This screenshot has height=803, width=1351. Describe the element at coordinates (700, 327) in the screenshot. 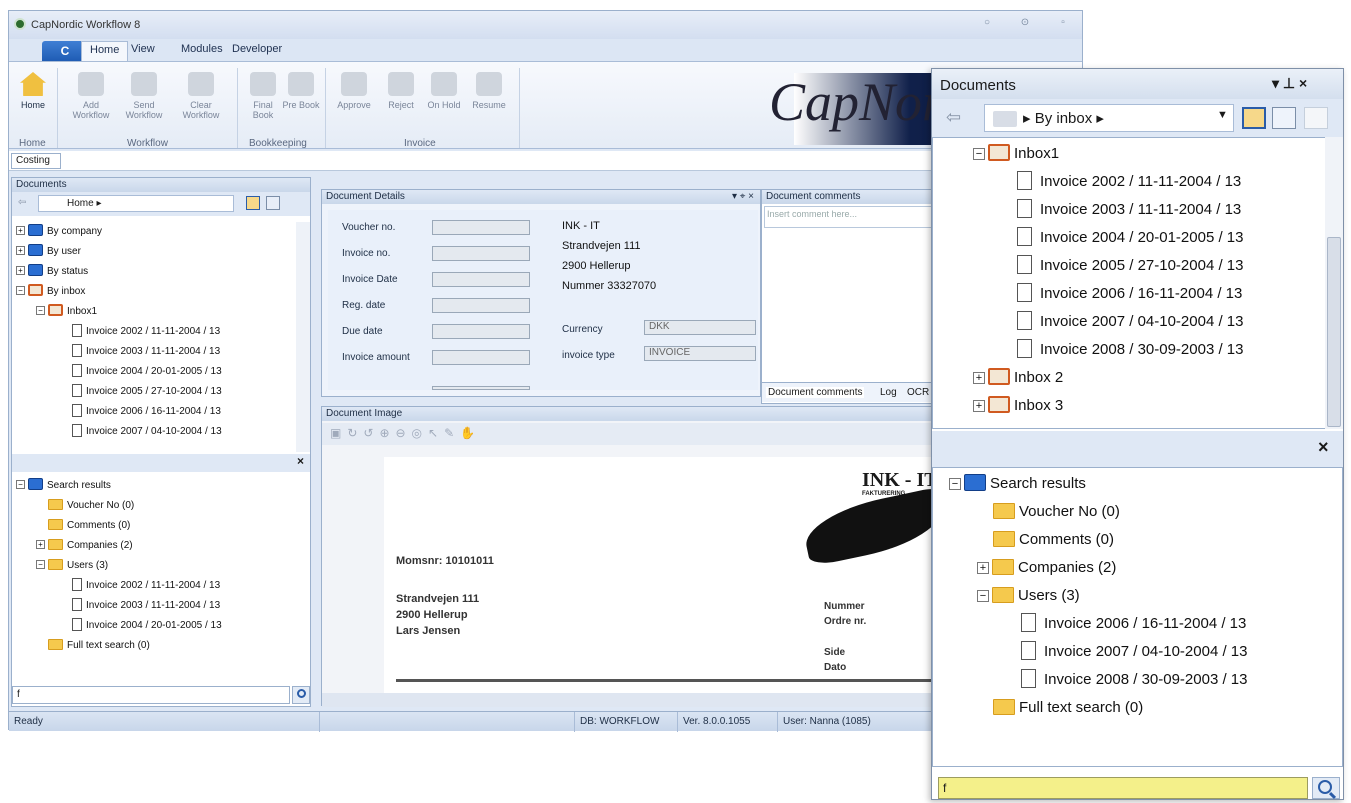

I see `currency-select: DKK` at that location.